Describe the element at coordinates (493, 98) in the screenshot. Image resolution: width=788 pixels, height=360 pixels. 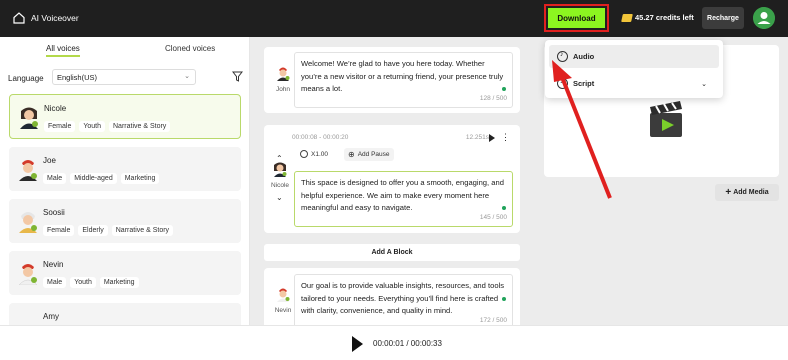
I see `char-counter: 128 / 500` at that location.